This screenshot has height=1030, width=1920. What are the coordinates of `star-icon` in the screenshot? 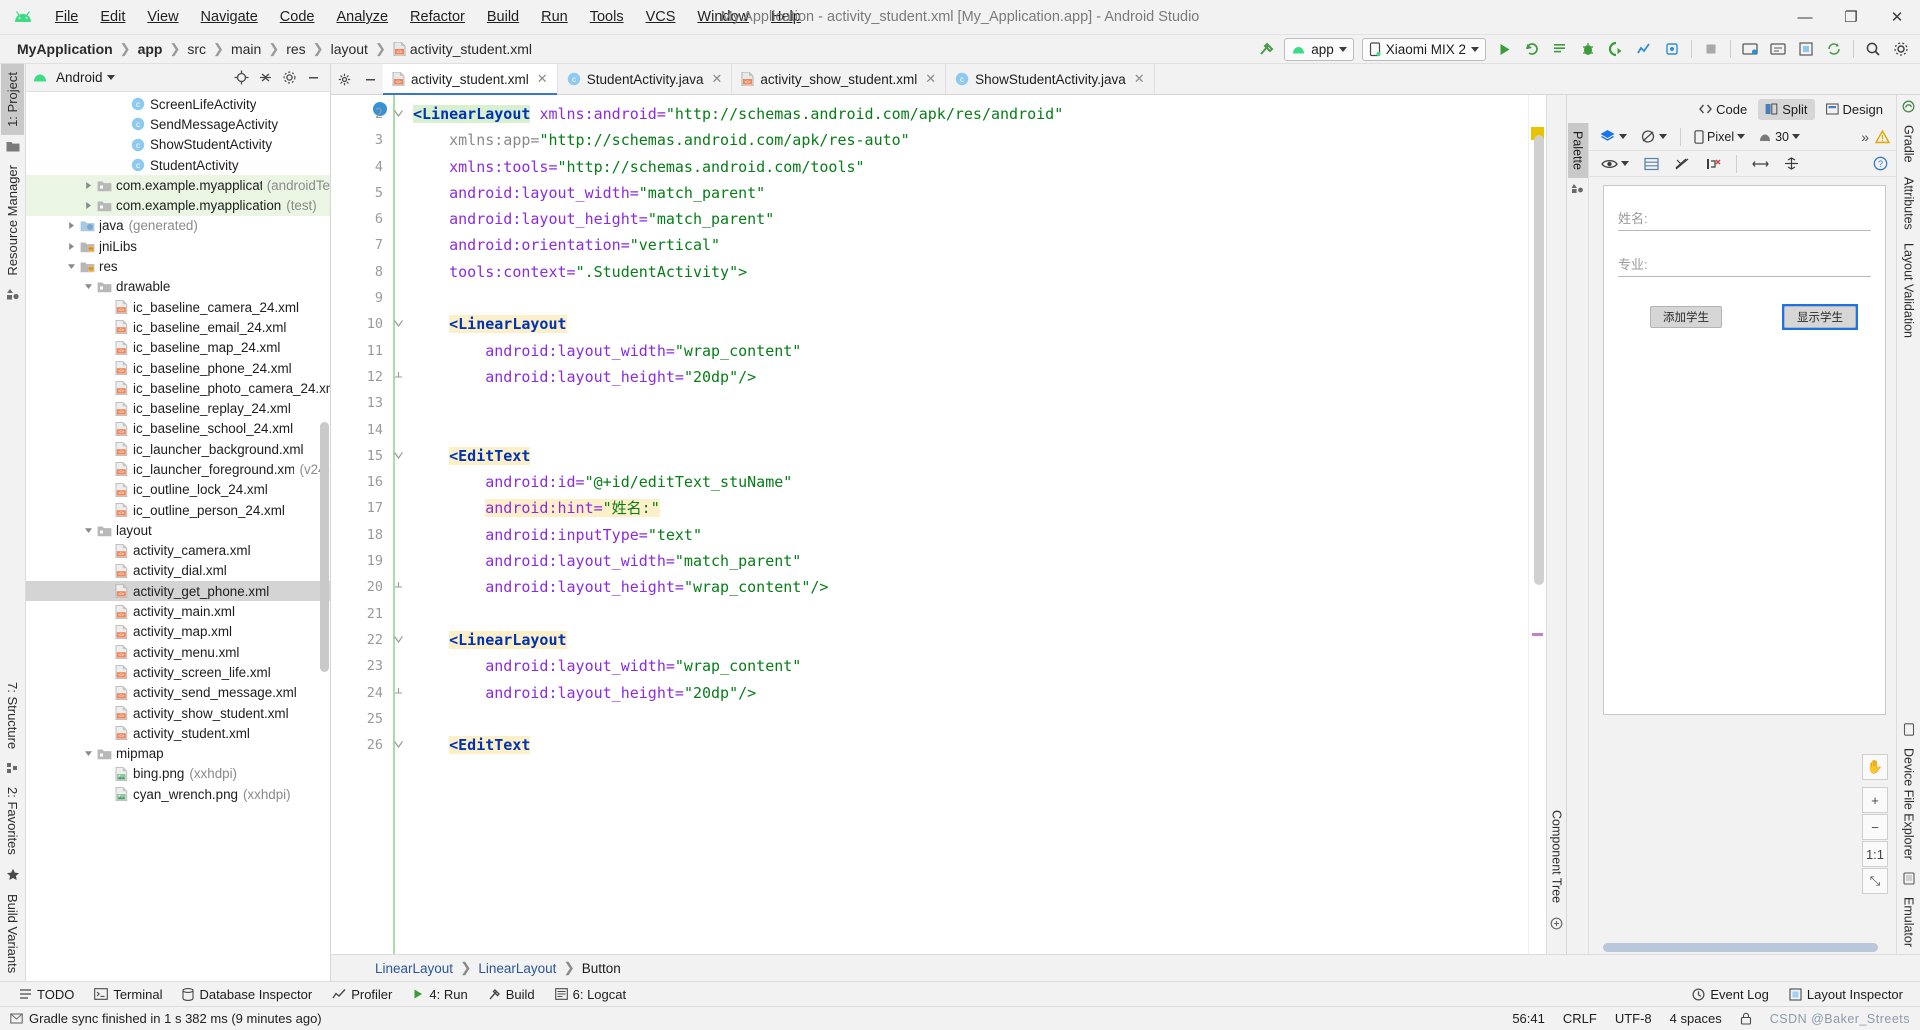 It's located at (12, 874).